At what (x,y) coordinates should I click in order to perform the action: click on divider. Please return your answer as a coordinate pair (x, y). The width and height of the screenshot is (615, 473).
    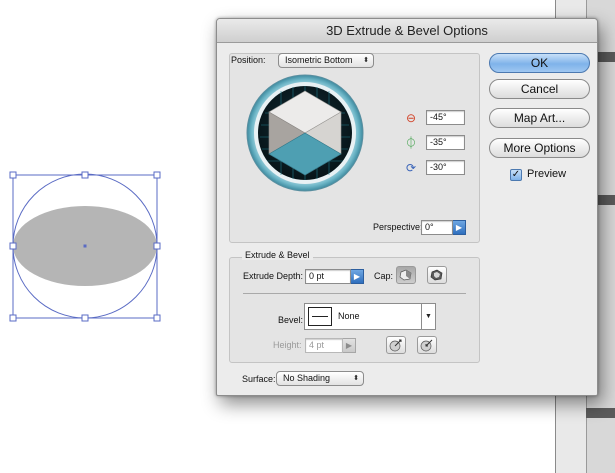
    Looking at the image, I should click on (354, 293).